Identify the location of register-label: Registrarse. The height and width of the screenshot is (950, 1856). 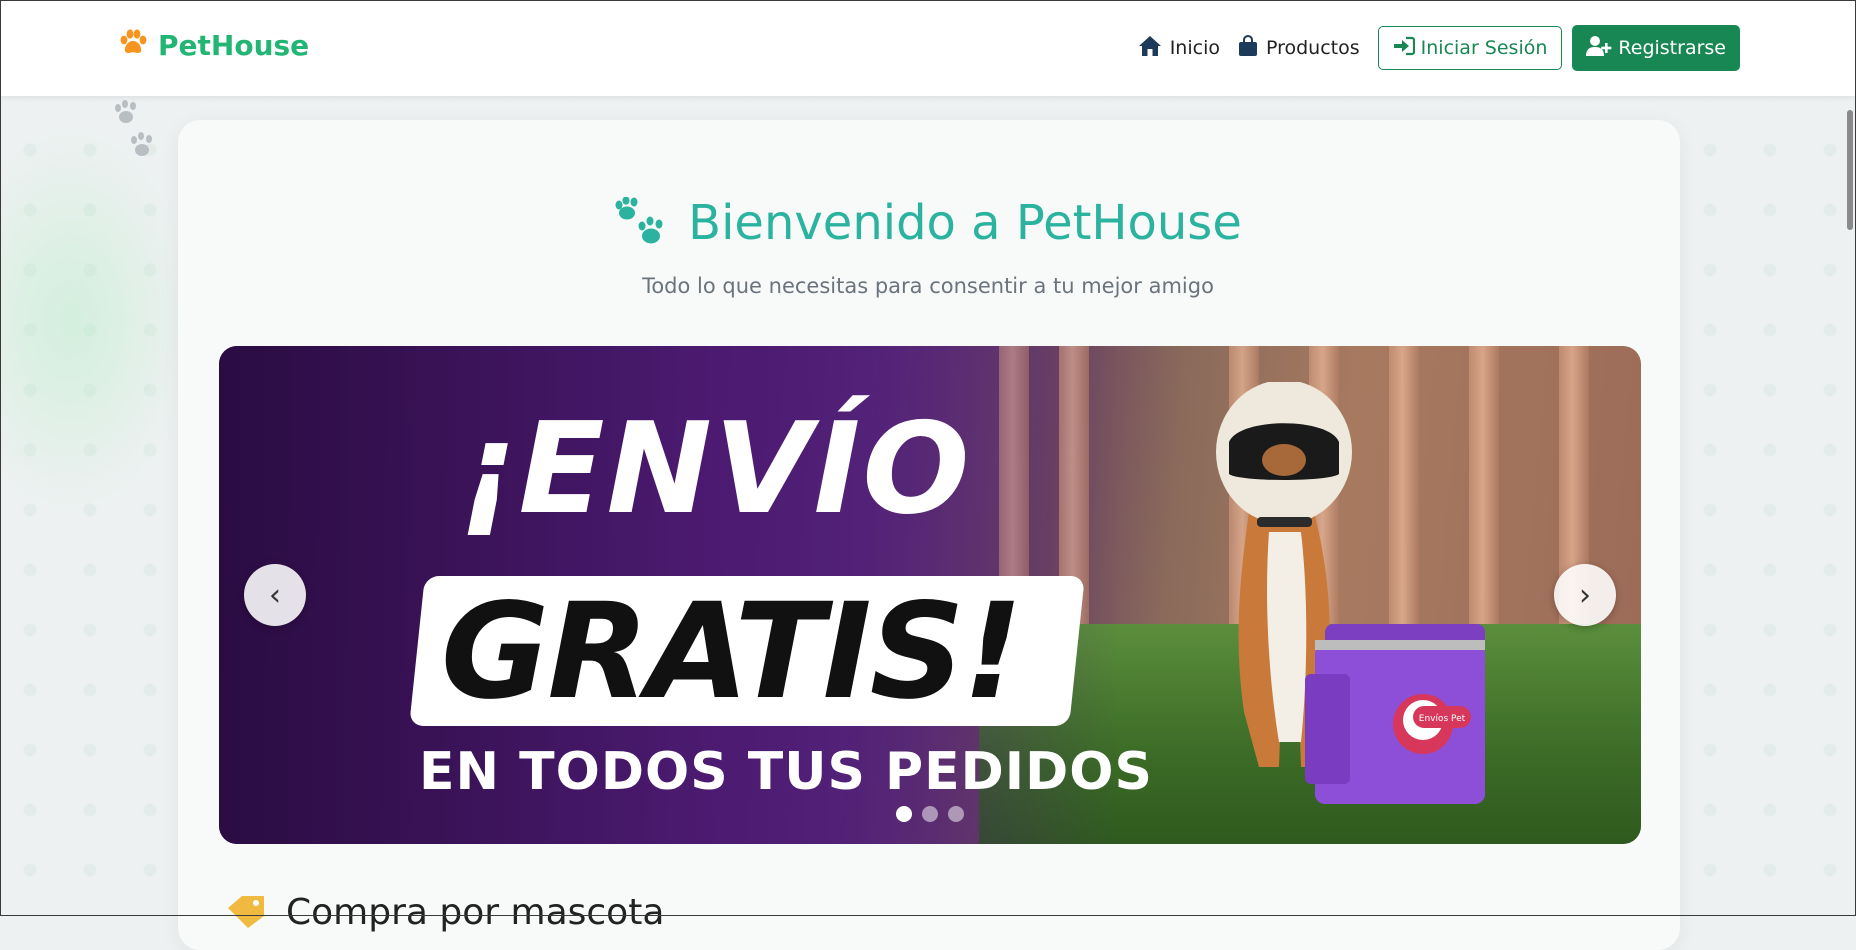
(1672, 48).